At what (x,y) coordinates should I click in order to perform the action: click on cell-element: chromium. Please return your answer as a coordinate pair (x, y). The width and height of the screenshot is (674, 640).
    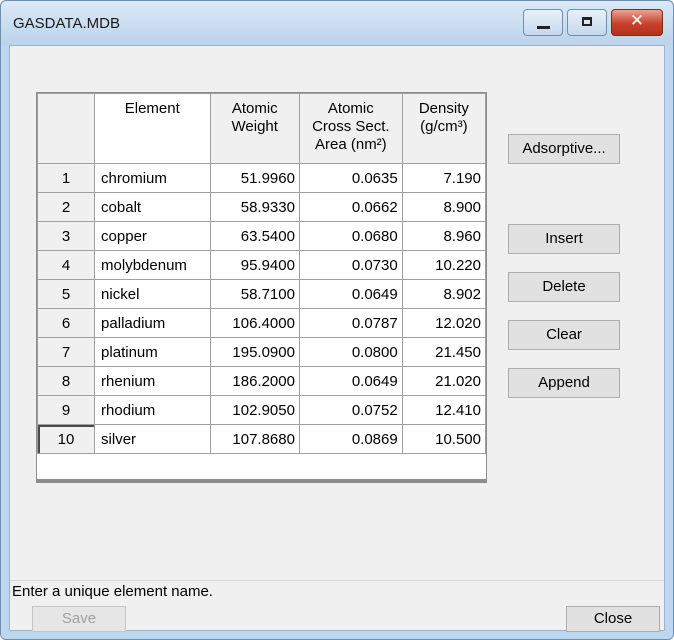
    Looking at the image, I should click on (152, 178).